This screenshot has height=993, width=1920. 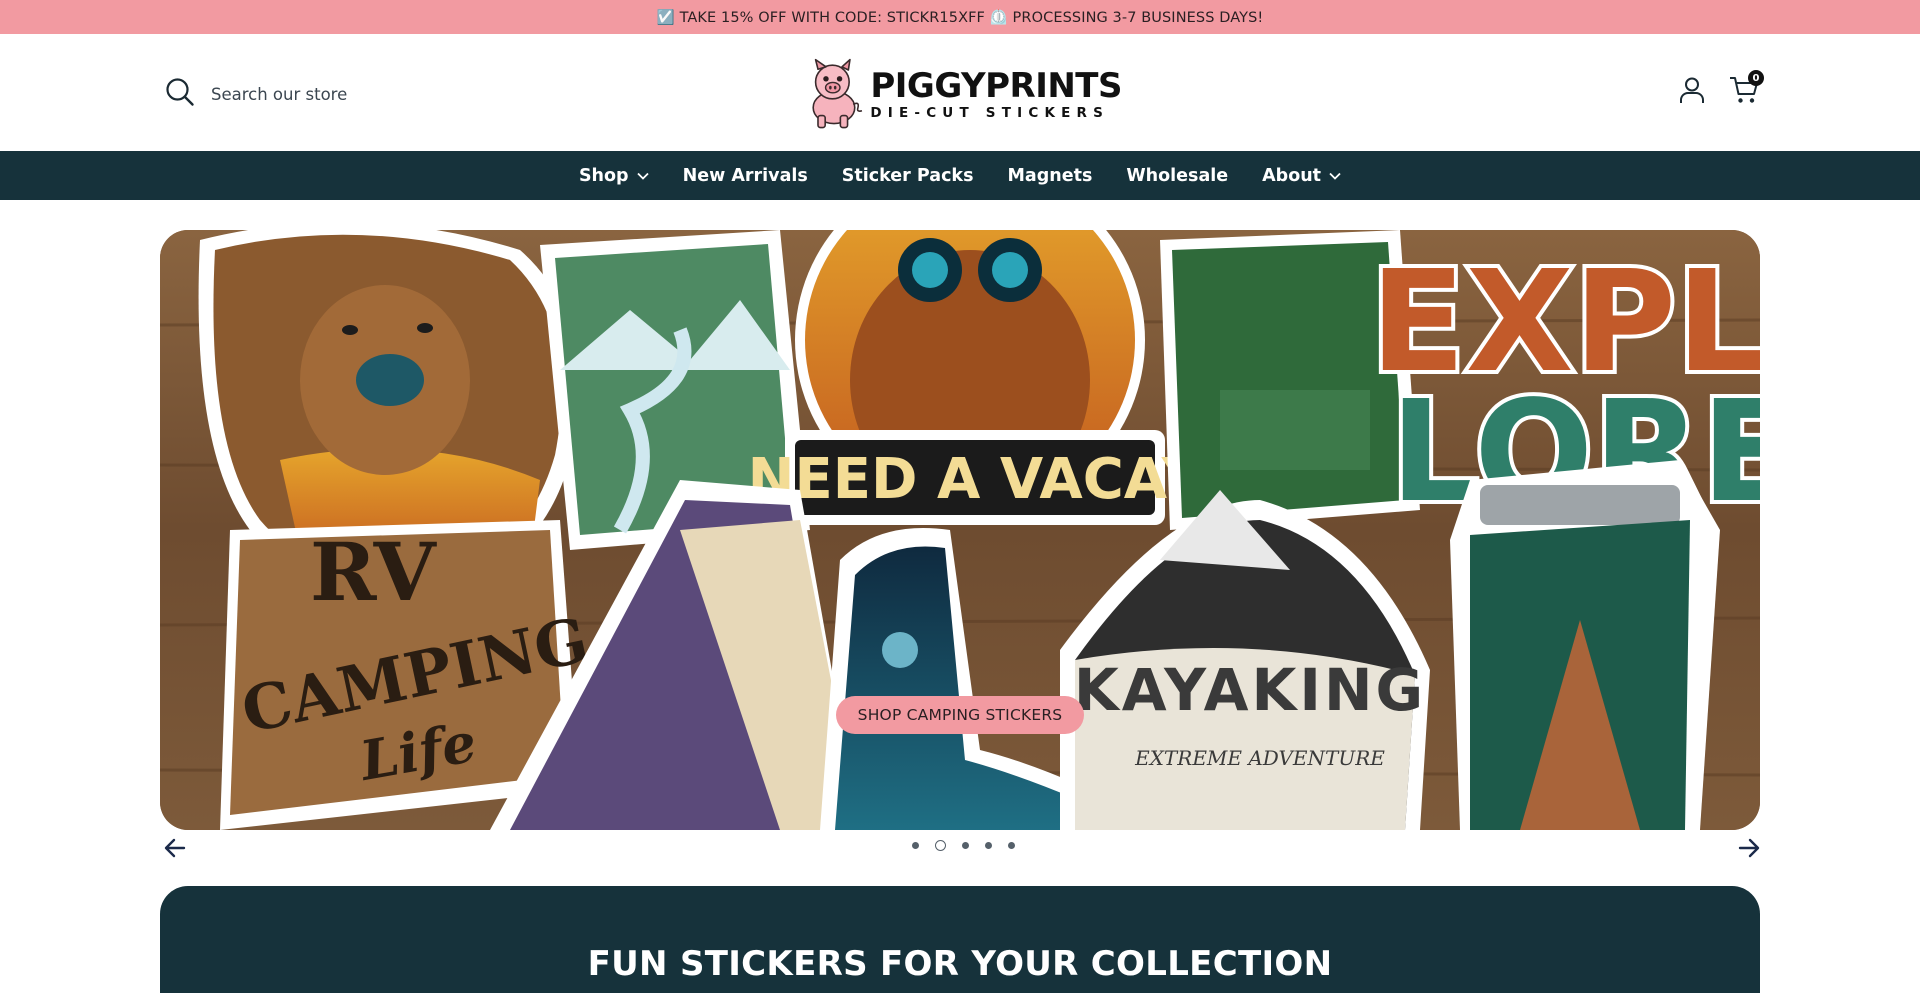 I want to click on store-logo: PIGGYPRINTS DIE-CUT STICKERS, so click(x=962, y=94).